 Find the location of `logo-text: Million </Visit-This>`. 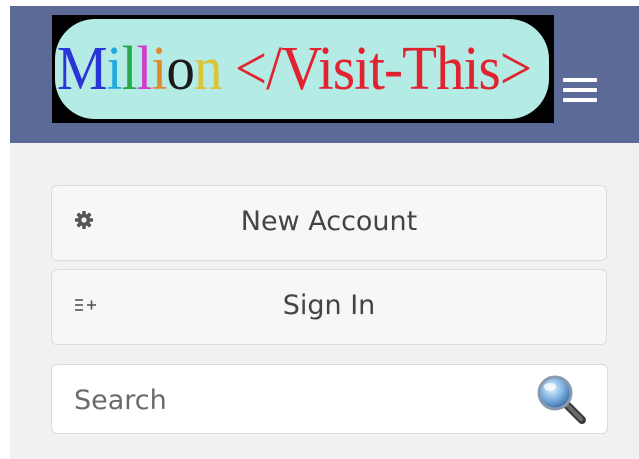

logo-text: Million </Visit-This> is located at coordinates (293, 69).